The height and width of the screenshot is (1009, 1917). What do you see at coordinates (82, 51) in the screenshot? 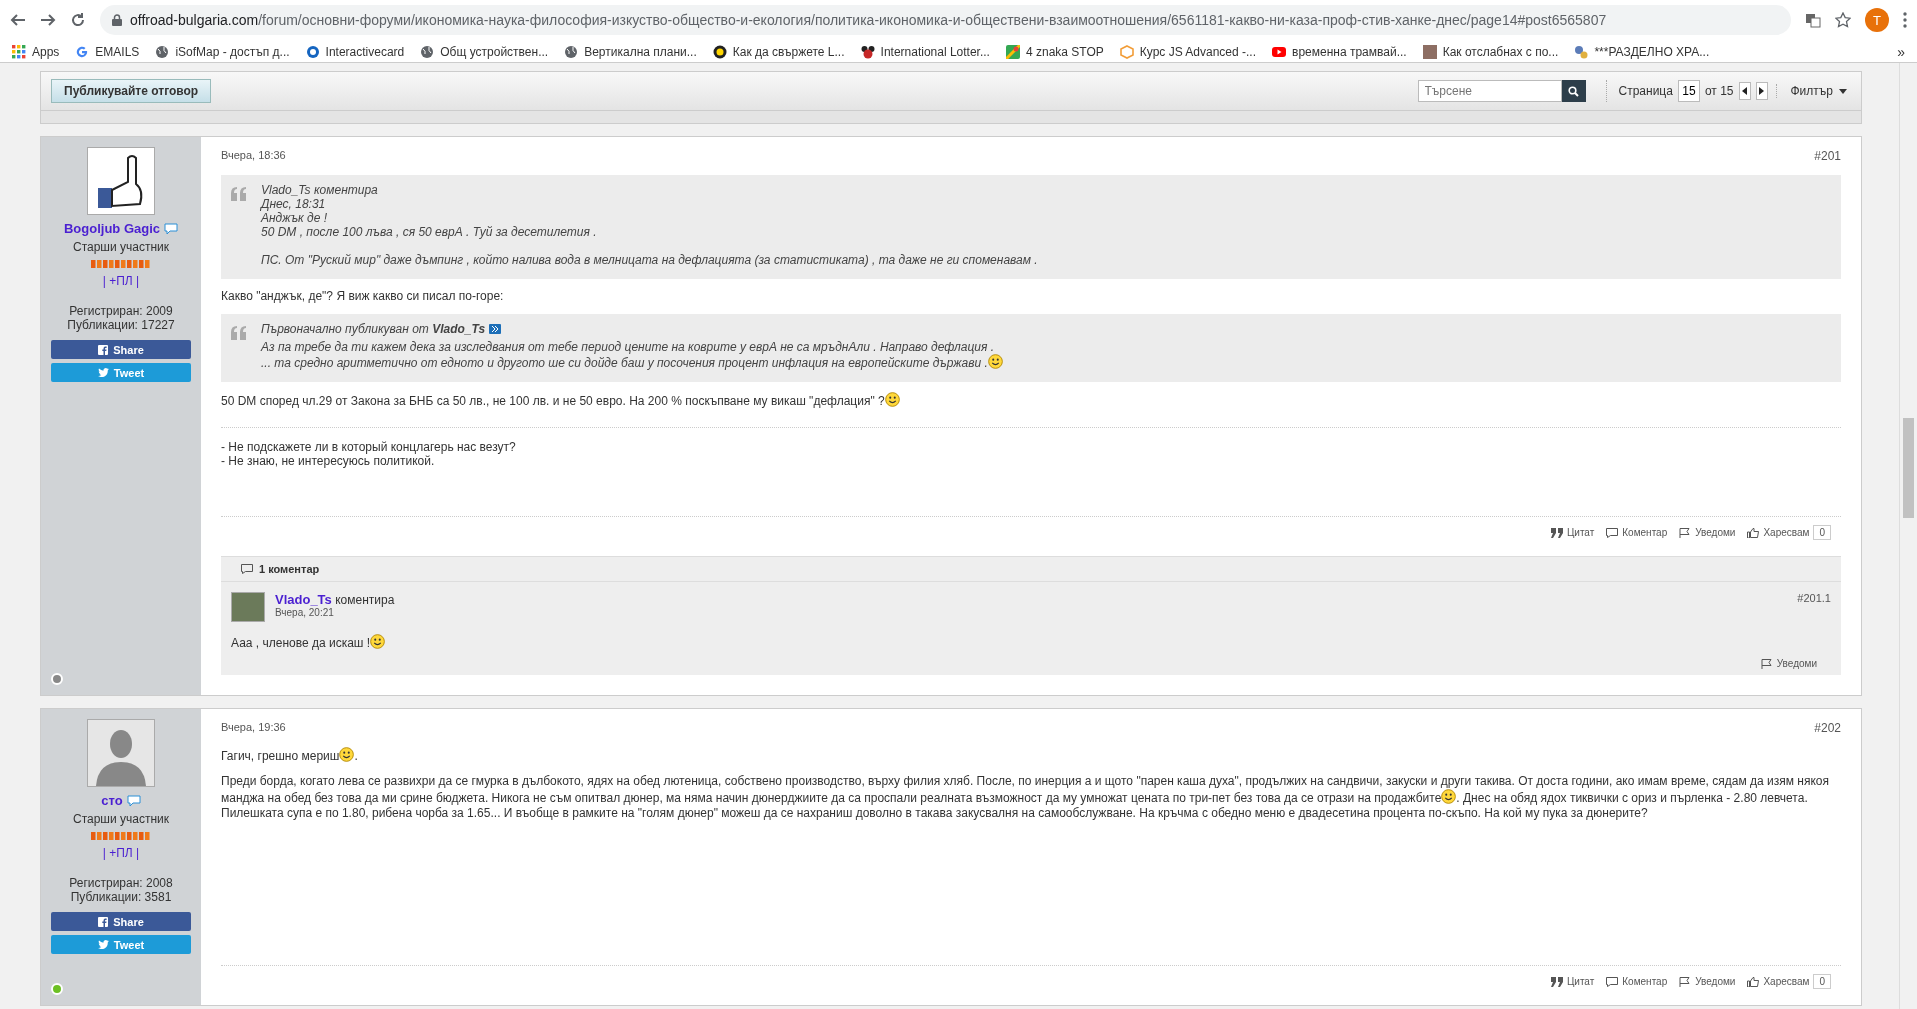
I see `google-g-icon` at bounding box center [82, 51].